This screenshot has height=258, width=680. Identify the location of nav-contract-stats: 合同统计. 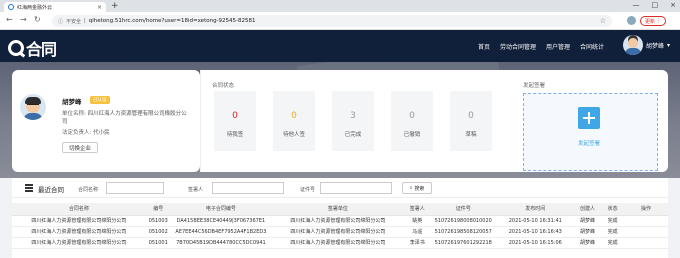
(592, 46).